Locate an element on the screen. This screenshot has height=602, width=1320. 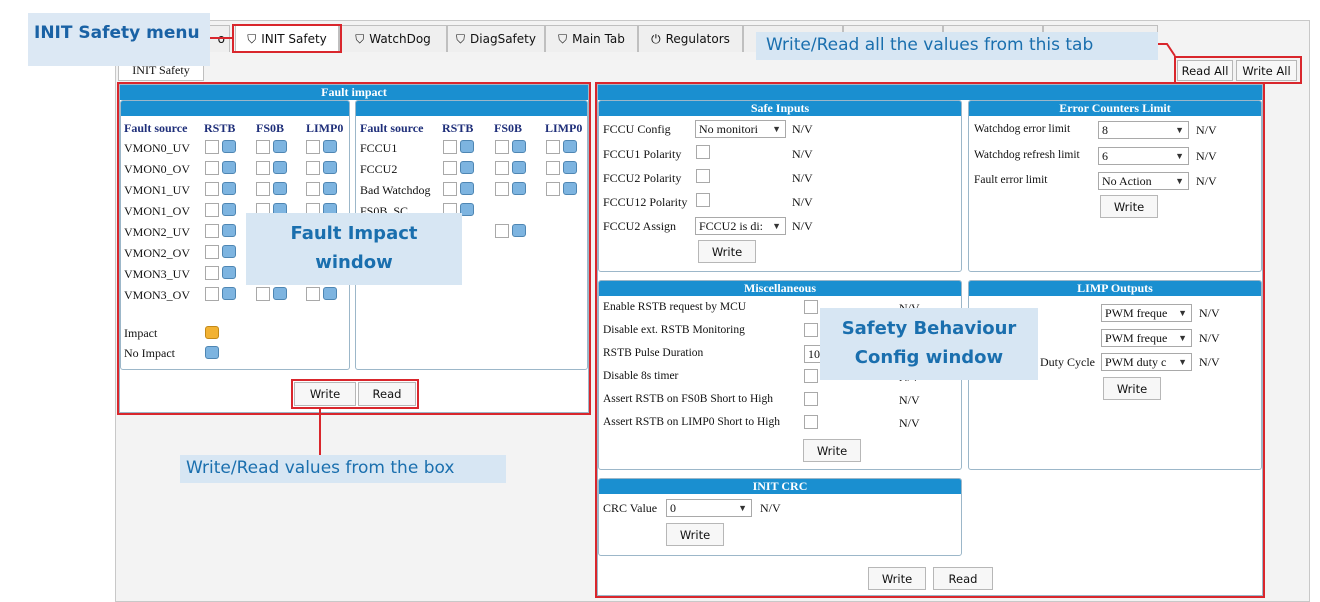
callout-tab-note: Write/Read all the values from this tab is located at coordinates (957, 46).